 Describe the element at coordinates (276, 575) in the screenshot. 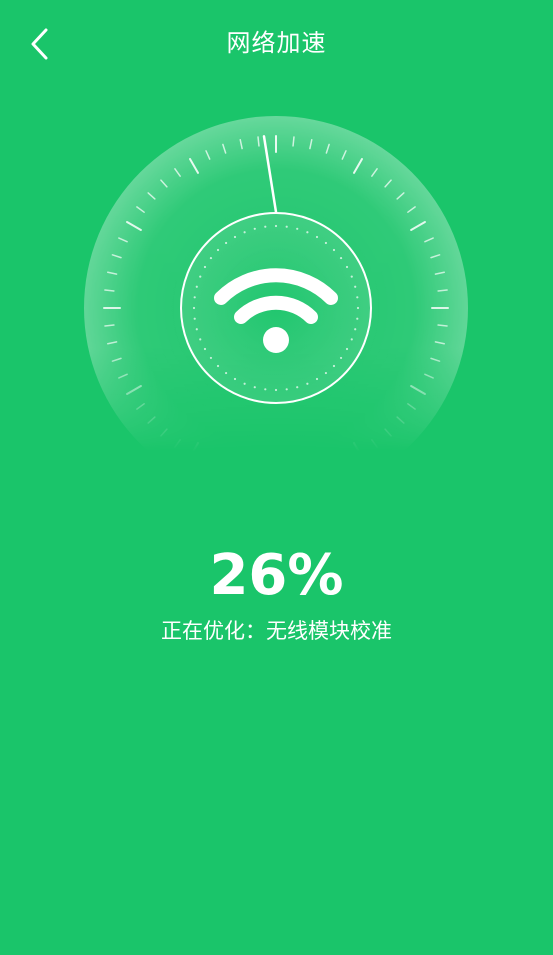

I see `progress-percent: 26%` at that location.